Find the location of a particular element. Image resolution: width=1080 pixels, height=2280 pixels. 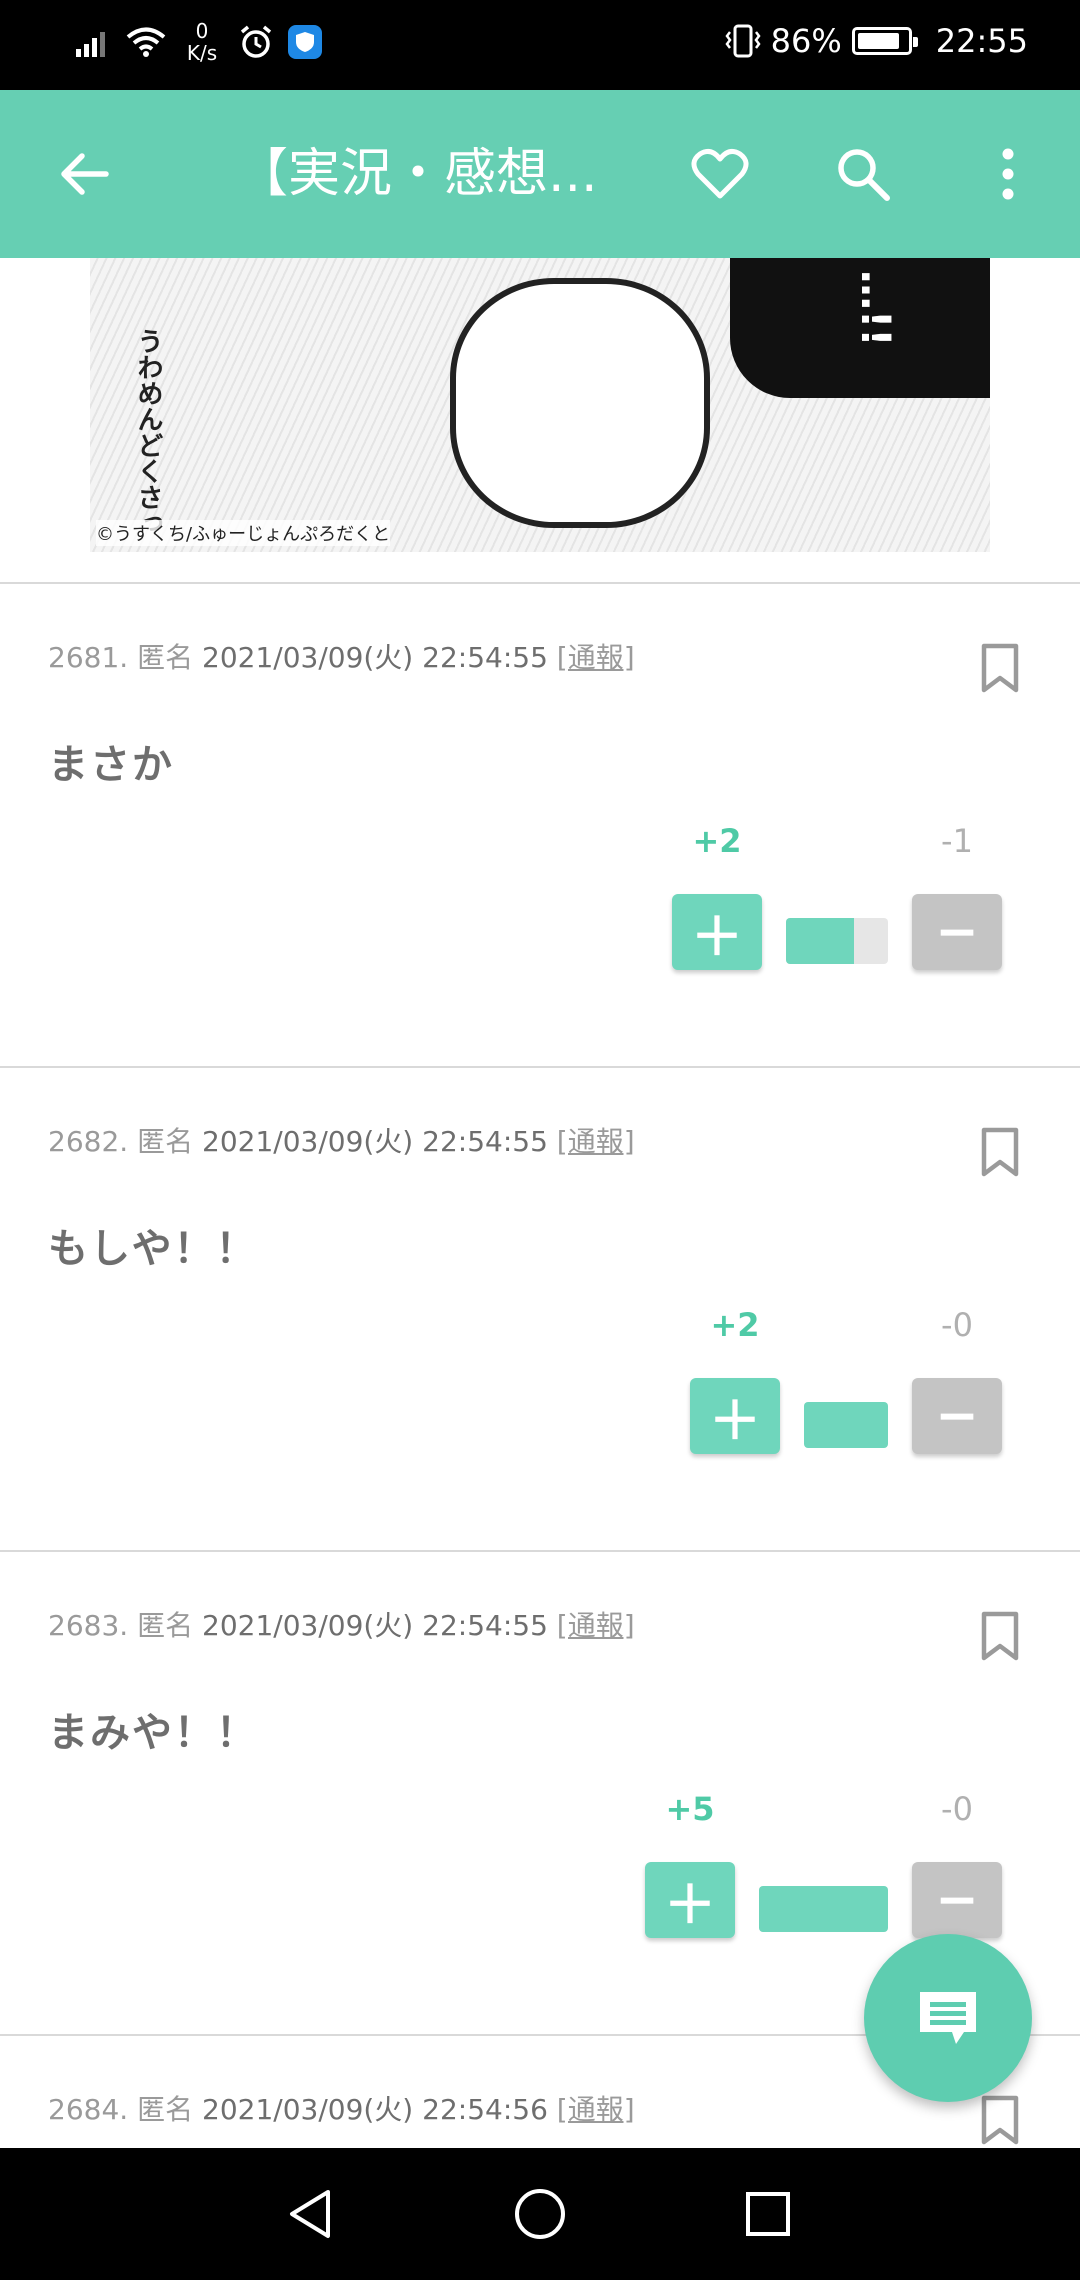

net-speed: 0 K/s is located at coordinates (202, 42).